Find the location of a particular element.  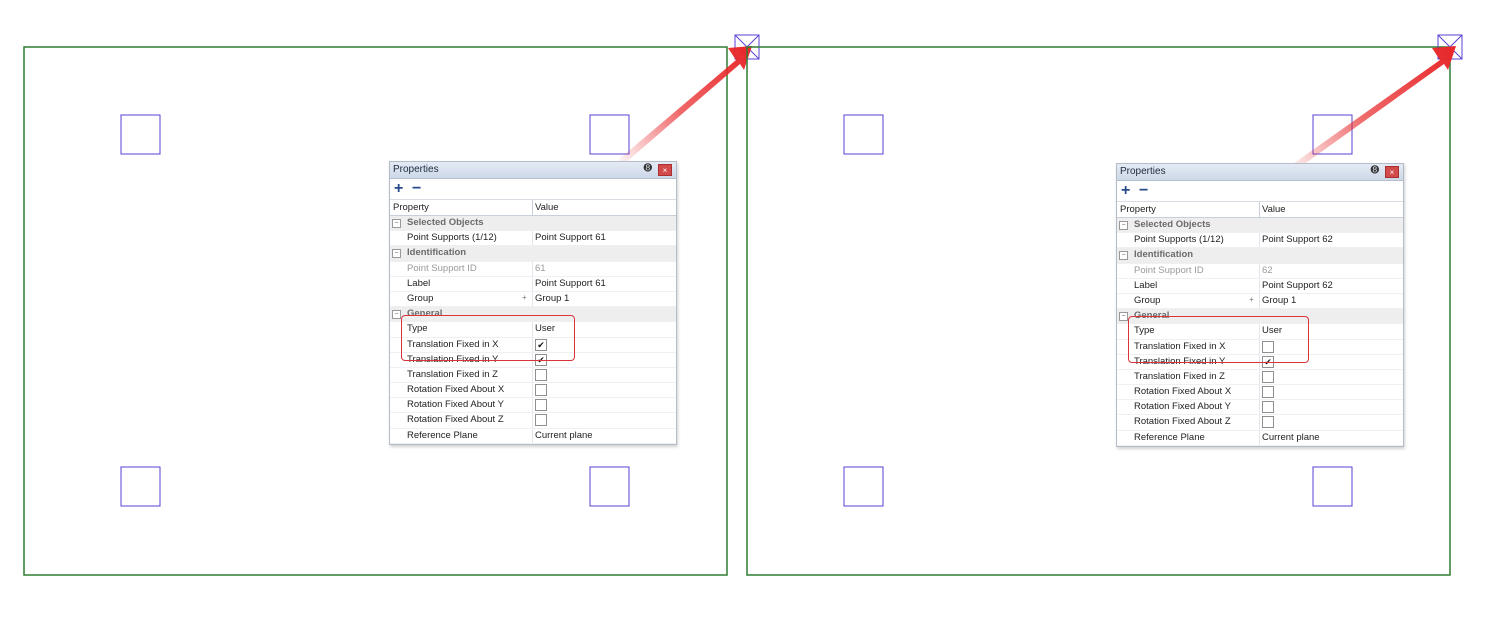

row-translation-x: Translation Fixed in X is located at coordinates (1260, 347).